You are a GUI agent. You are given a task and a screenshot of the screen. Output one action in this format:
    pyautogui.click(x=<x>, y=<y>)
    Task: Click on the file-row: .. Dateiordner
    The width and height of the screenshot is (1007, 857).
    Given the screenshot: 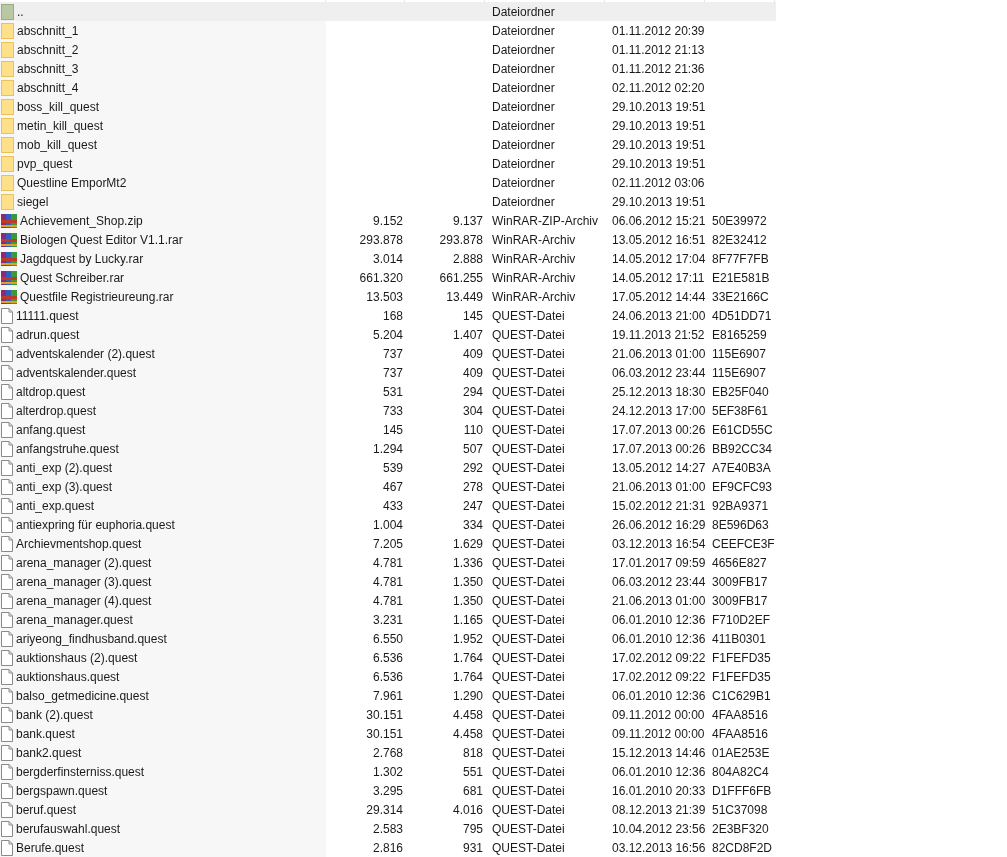 What is the action you would take?
    pyautogui.click(x=388, y=11)
    